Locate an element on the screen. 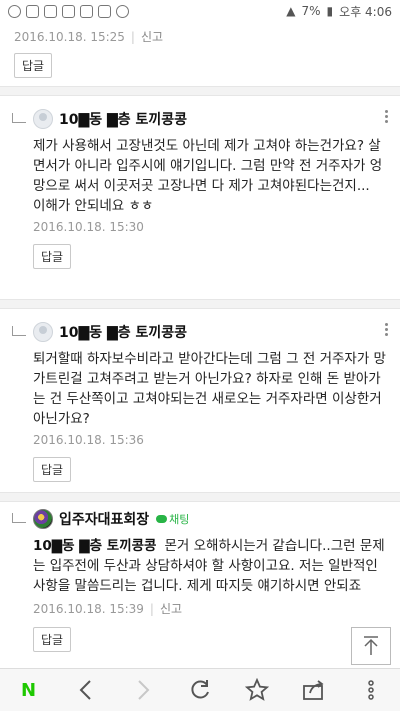  back-icon is located at coordinates (85, 690).